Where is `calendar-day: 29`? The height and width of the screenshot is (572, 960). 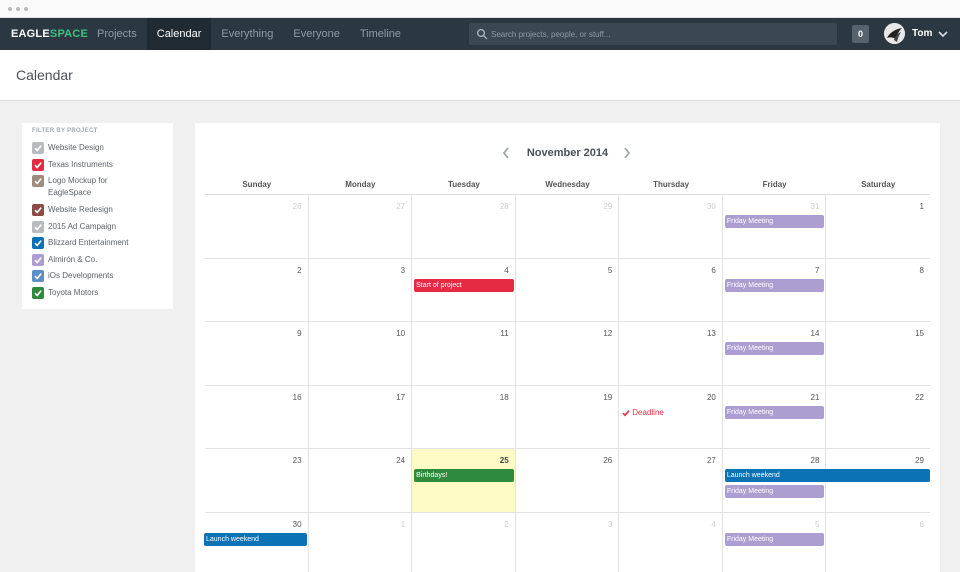
calendar-day: 29 is located at coordinates (567, 227).